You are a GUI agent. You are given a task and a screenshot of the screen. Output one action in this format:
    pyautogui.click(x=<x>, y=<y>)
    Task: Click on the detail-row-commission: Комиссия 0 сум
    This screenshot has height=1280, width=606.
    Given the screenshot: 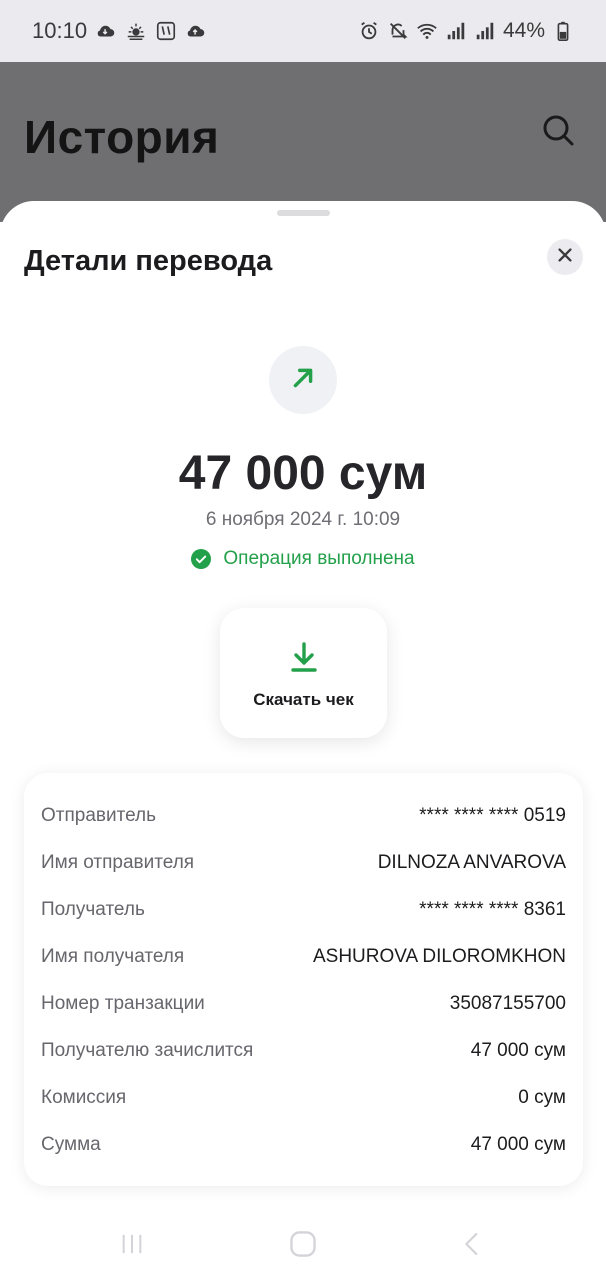 What is the action you would take?
    pyautogui.click(x=303, y=1098)
    